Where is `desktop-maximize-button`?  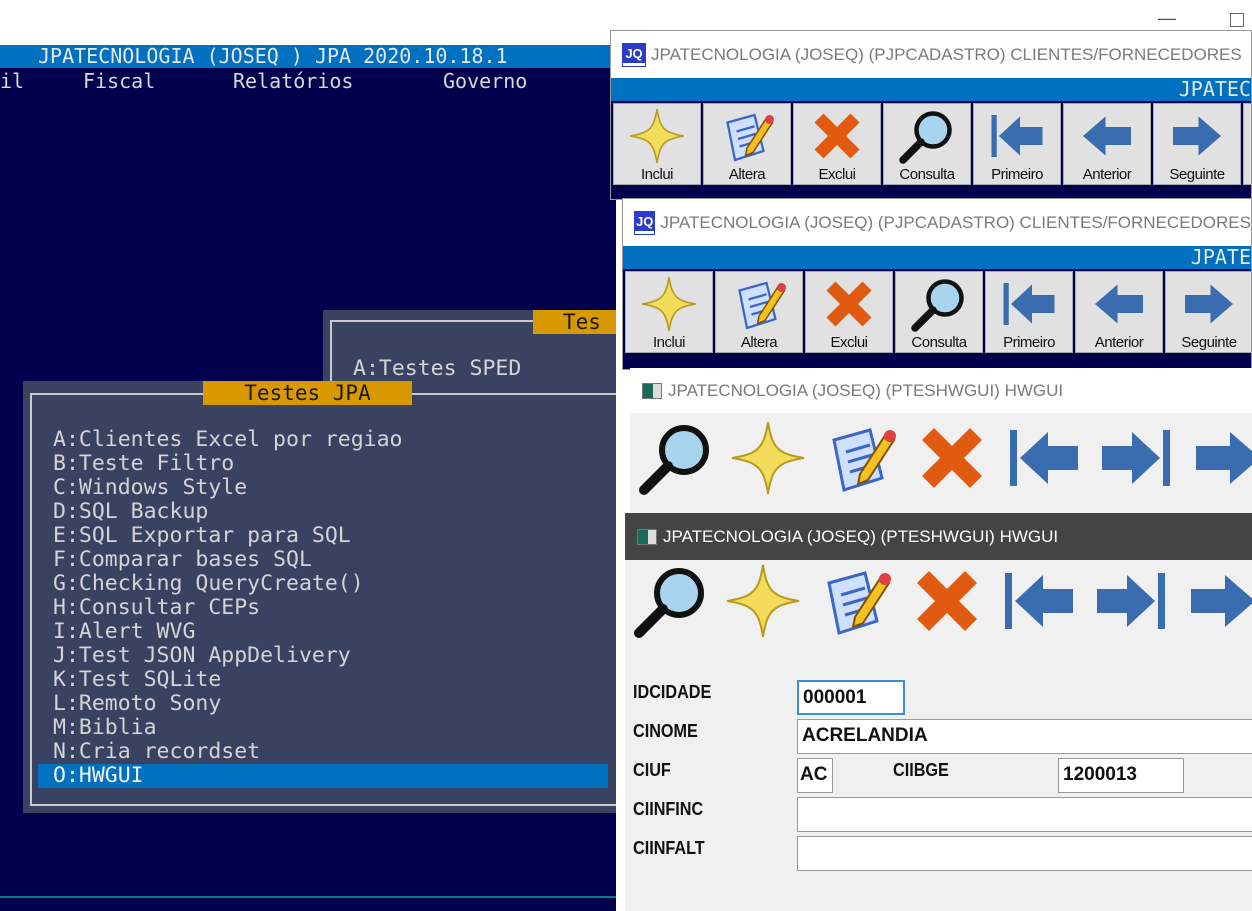
desktop-maximize-button is located at coordinates (1237, 20).